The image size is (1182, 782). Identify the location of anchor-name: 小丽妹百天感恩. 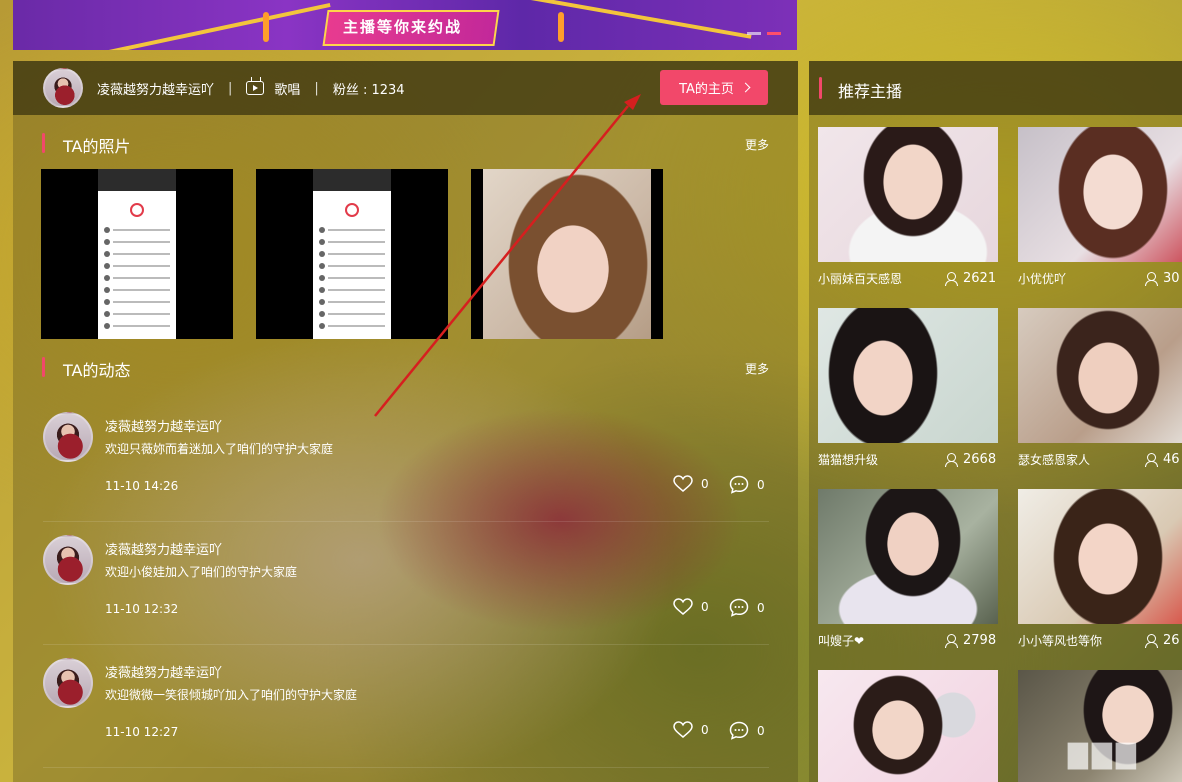
(860, 279).